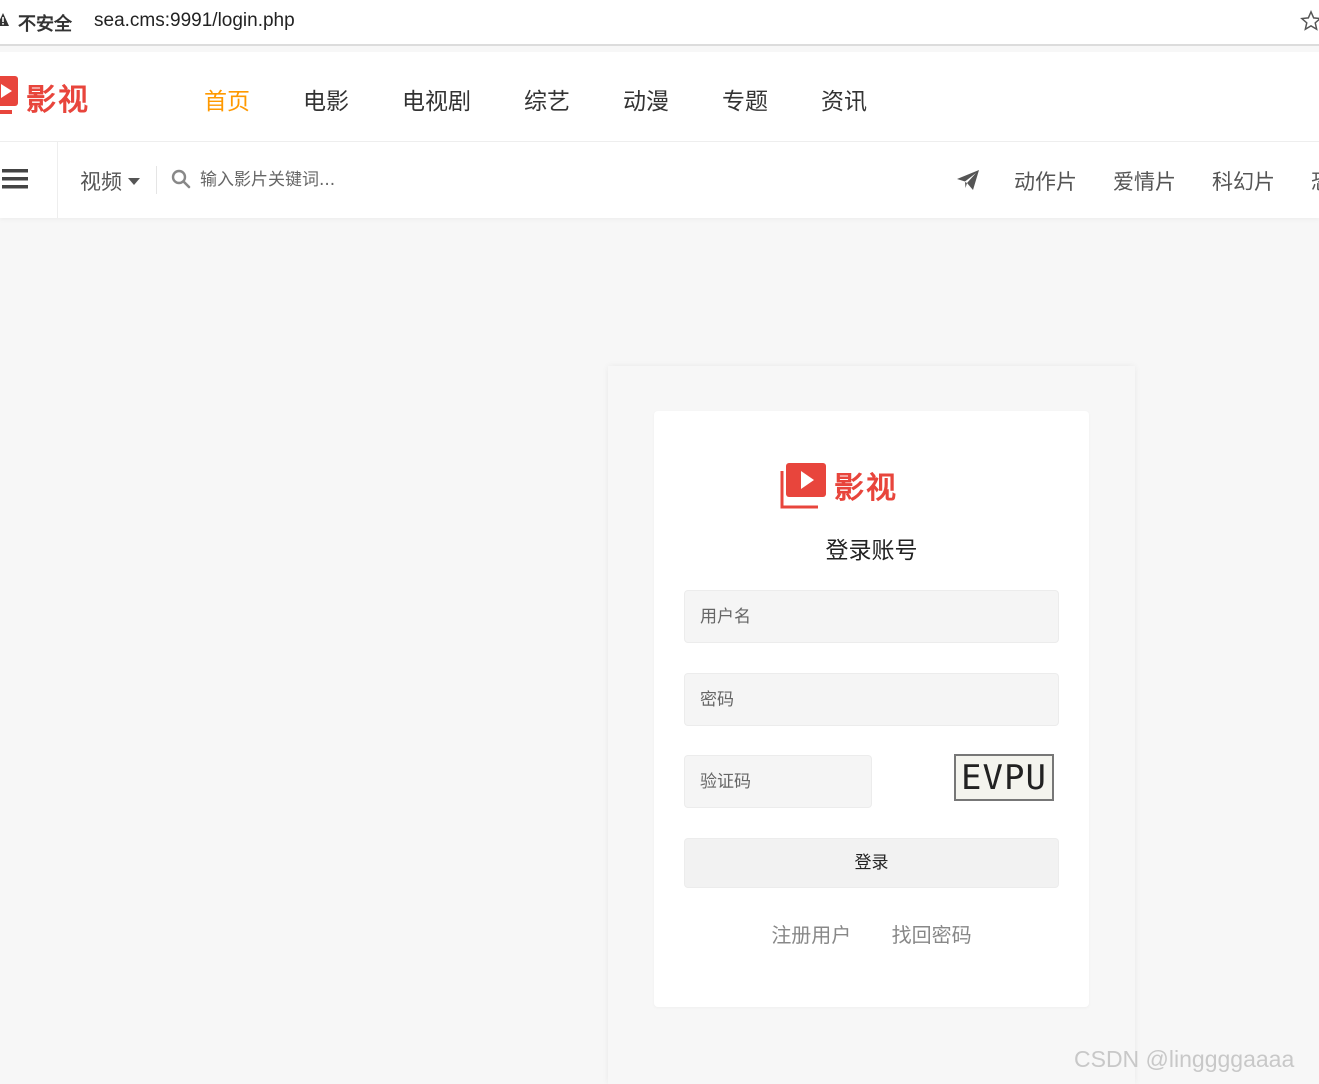 The width and height of the screenshot is (1319, 1084). Describe the element at coordinates (5, 20) in the screenshot. I see `warning-icon` at that location.